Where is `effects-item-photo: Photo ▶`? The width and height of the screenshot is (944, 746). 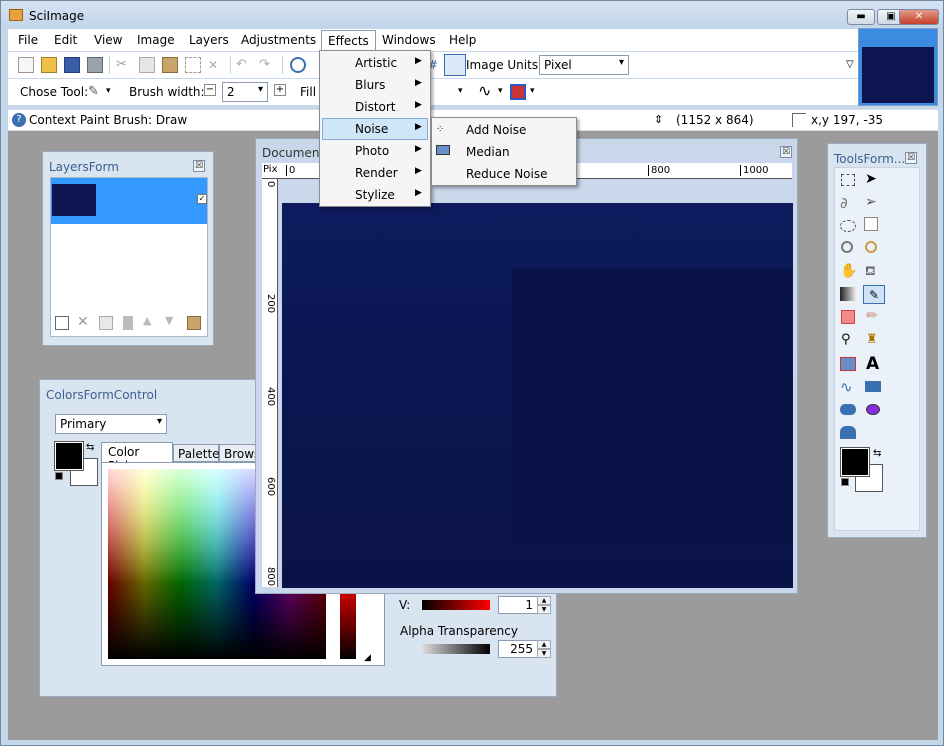 effects-item-photo: Photo ▶ is located at coordinates (375, 151).